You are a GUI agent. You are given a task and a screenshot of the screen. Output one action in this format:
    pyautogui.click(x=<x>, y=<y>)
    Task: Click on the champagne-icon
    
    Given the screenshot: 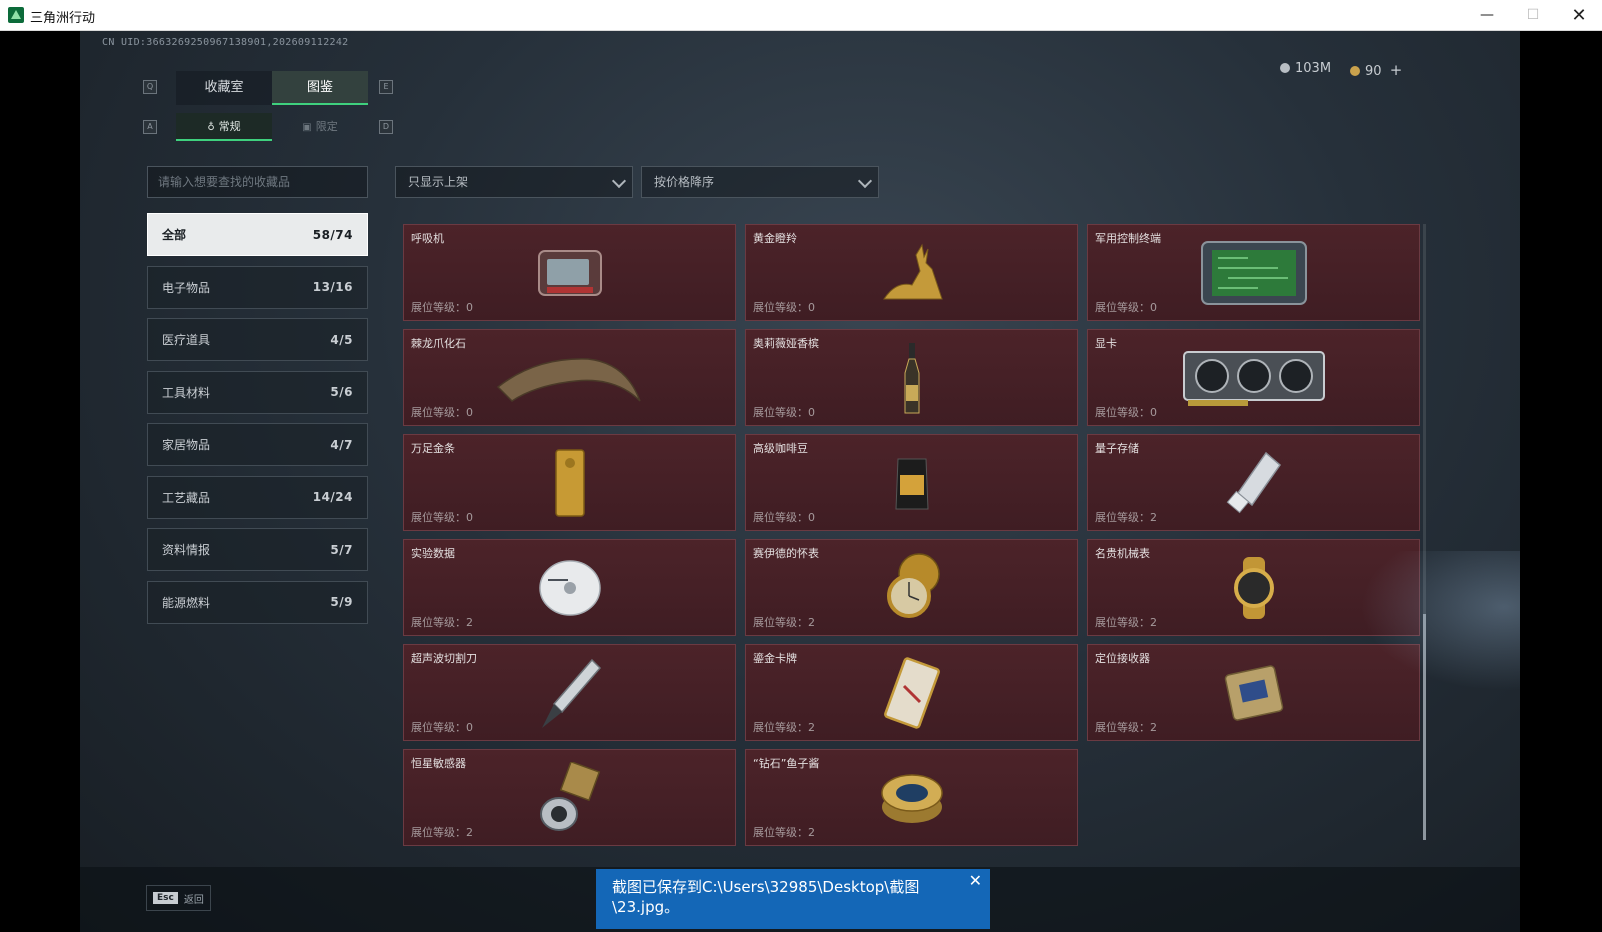 What is the action you would take?
    pyautogui.click(x=911, y=378)
    